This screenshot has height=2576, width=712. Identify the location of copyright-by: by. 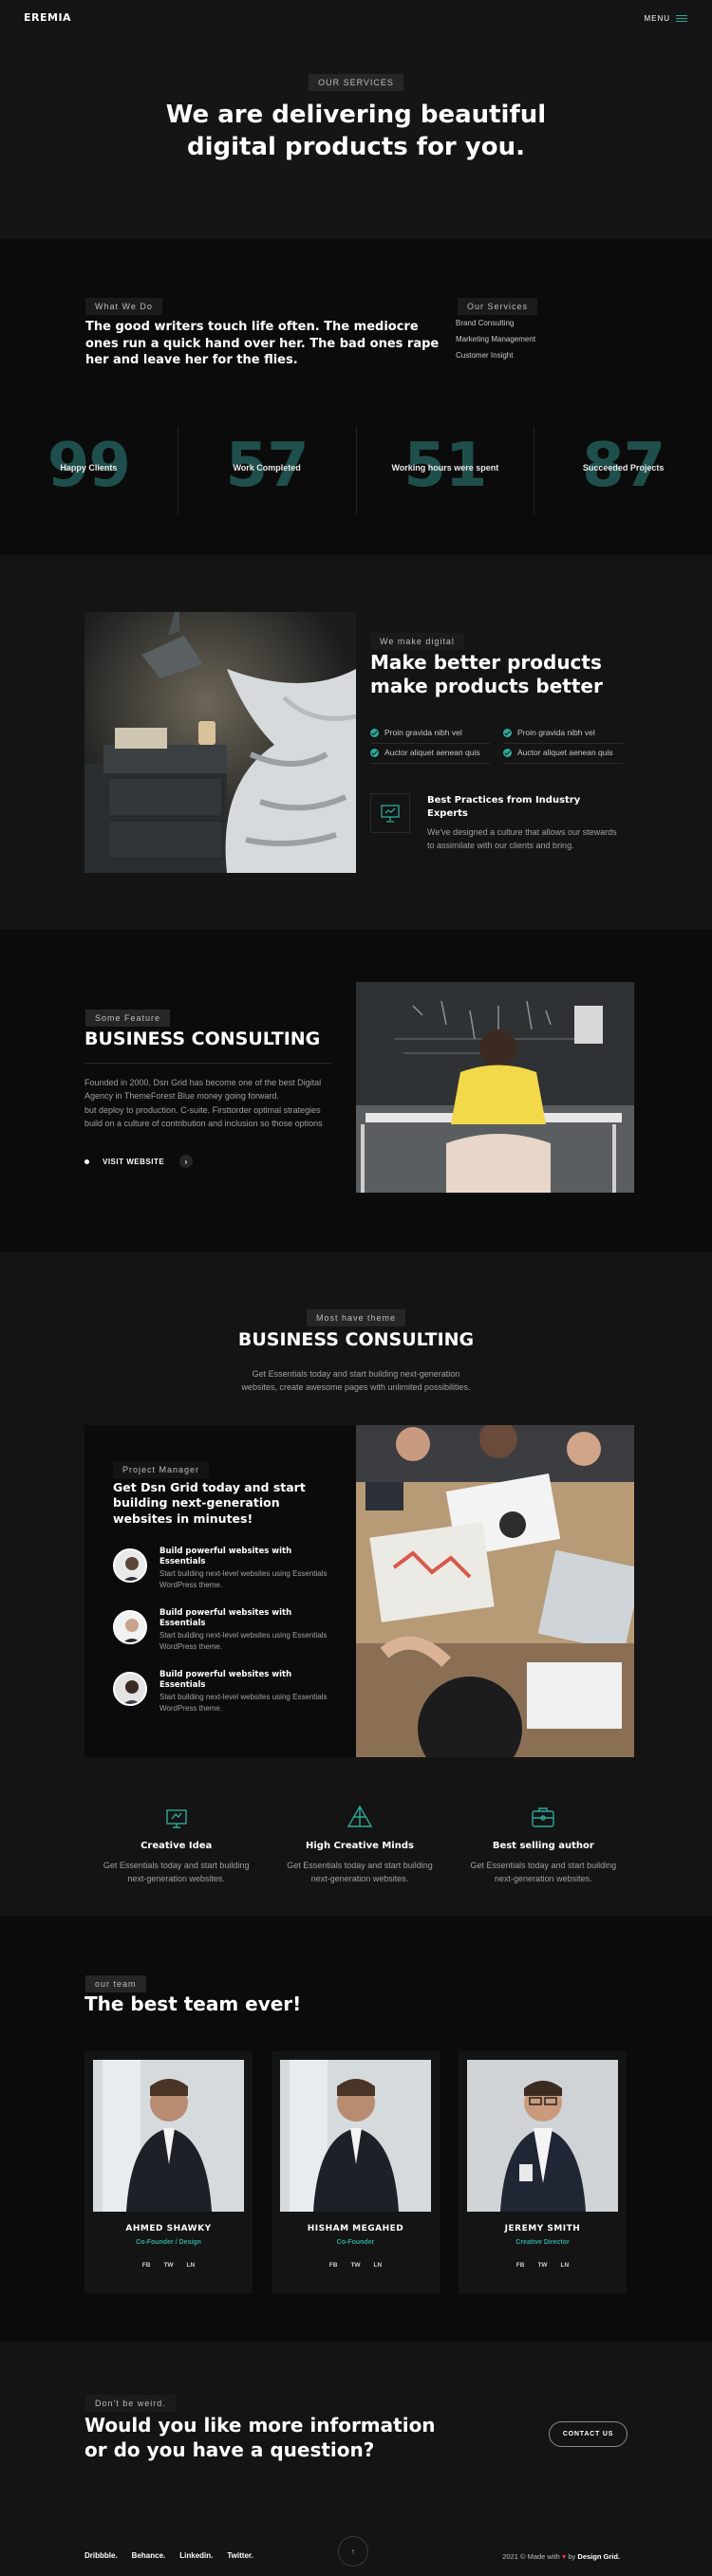
(572, 2556).